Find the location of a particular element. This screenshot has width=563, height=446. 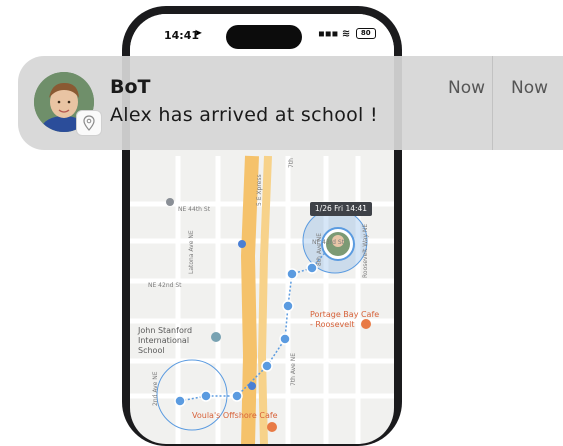

status-bar: 14:41 ➤ ▪▪▪ ≋ 80 is located at coordinates (262, 35).